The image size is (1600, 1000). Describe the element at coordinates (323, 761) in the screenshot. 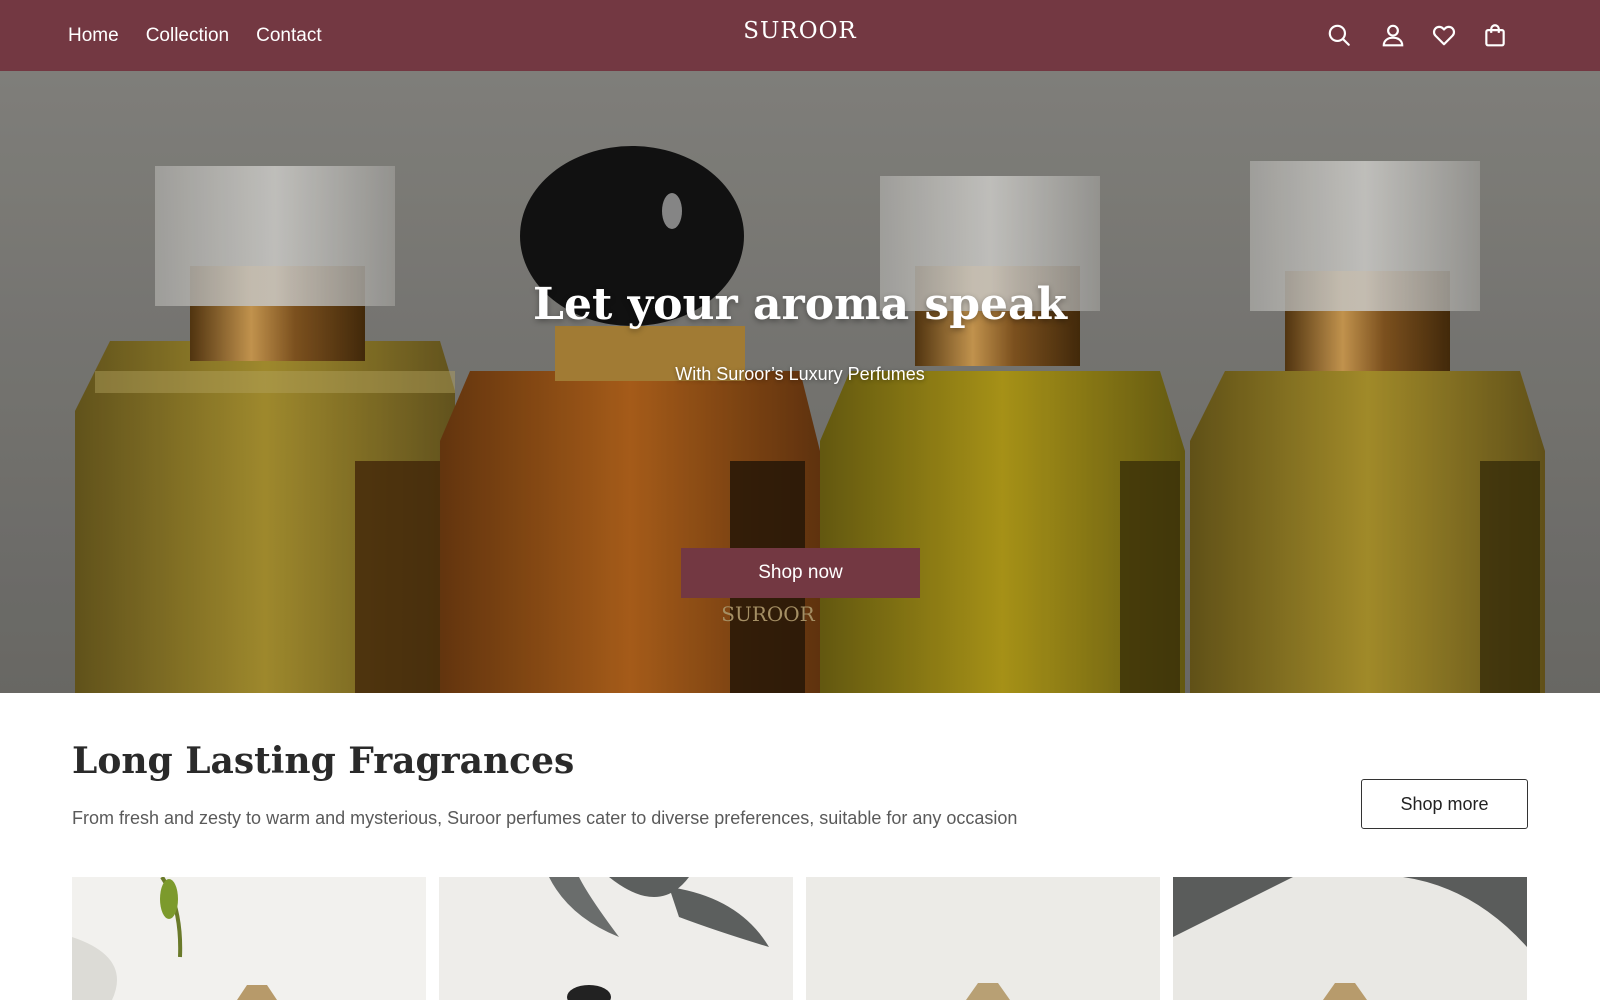

I see `section-title: Long Lasting Fragrances` at that location.